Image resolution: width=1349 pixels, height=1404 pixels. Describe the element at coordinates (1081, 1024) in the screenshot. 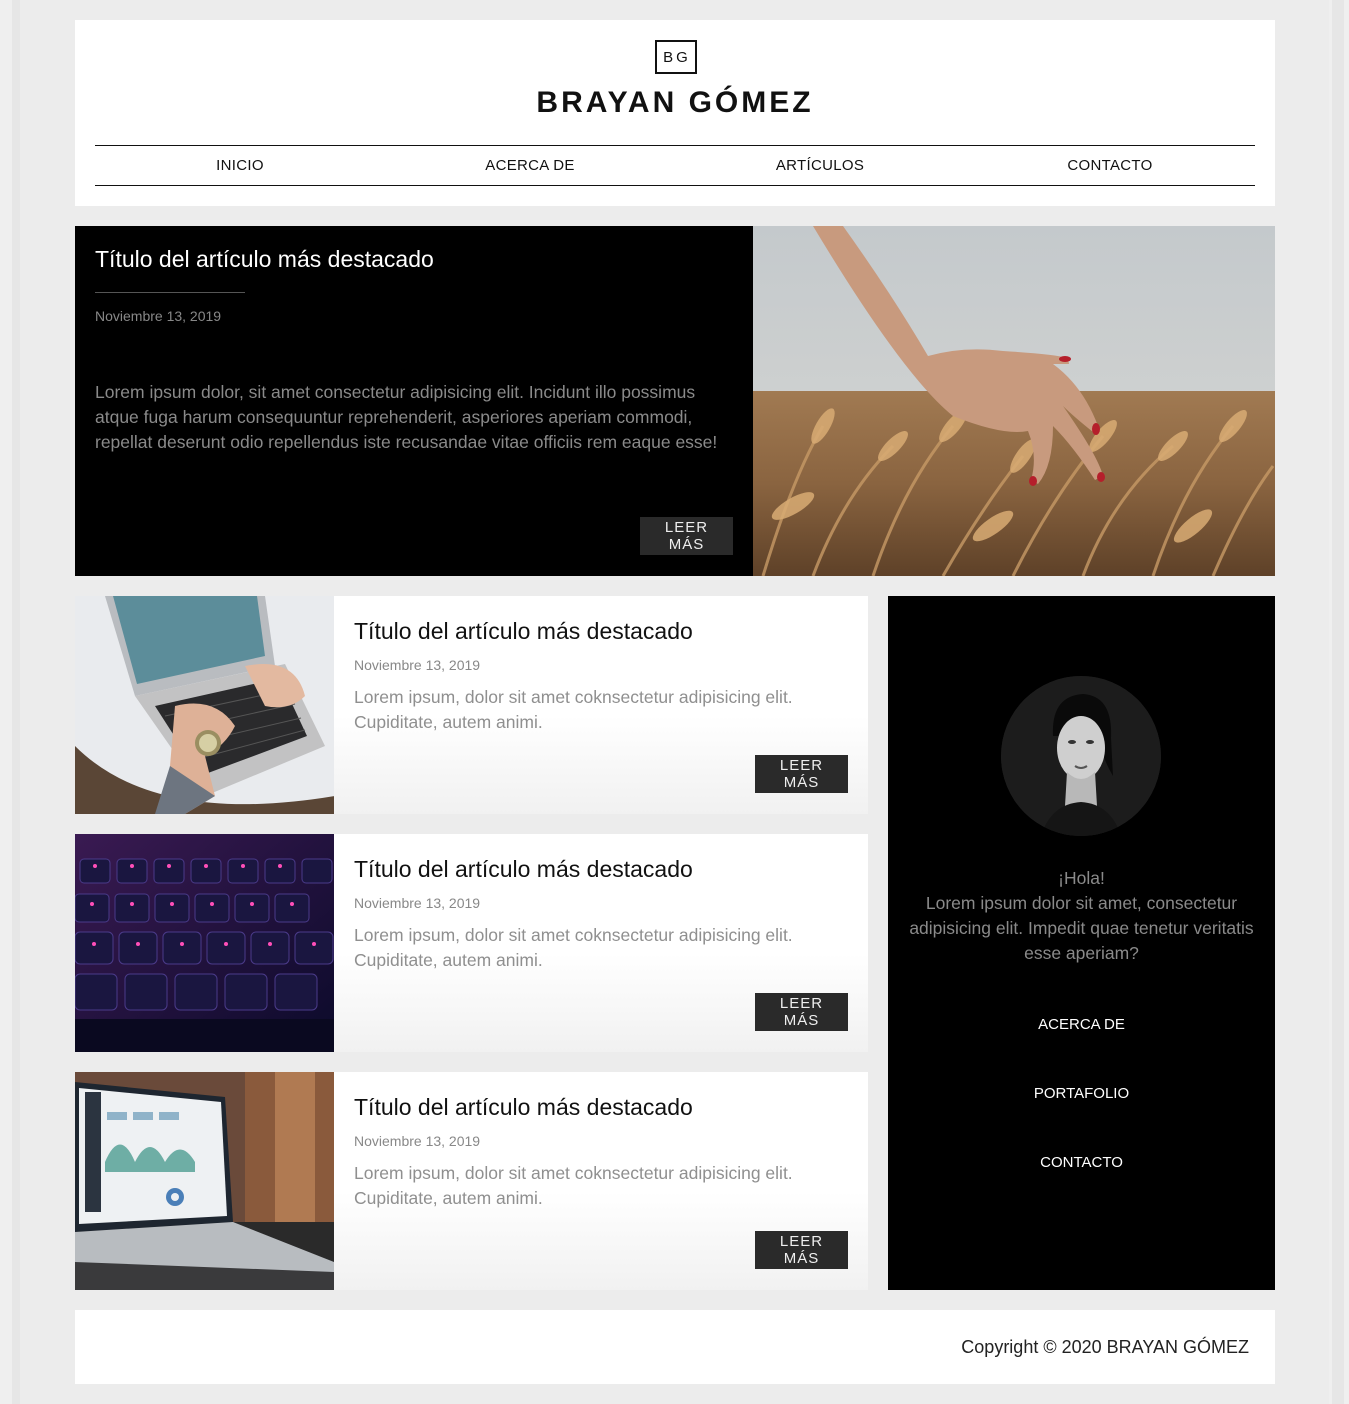

I see `sidebar-link-acerca-de: ACERCA DE` at that location.